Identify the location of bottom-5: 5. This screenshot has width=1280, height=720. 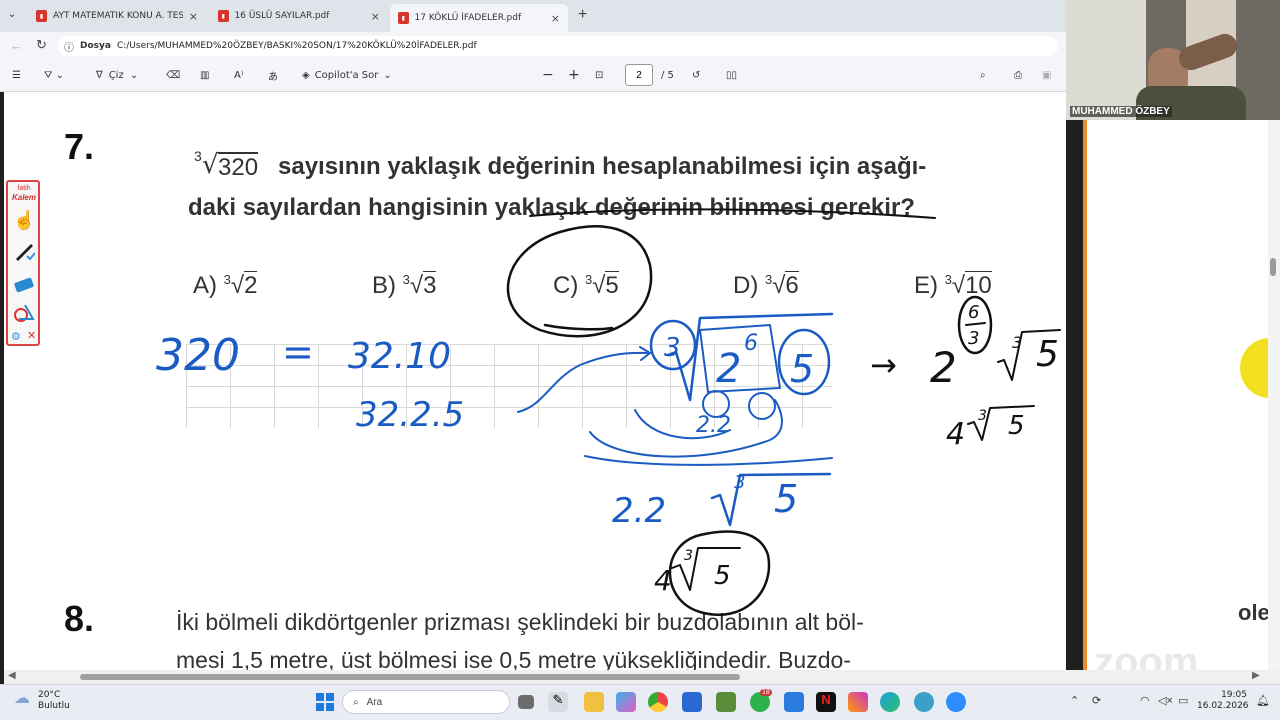
(722, 576).